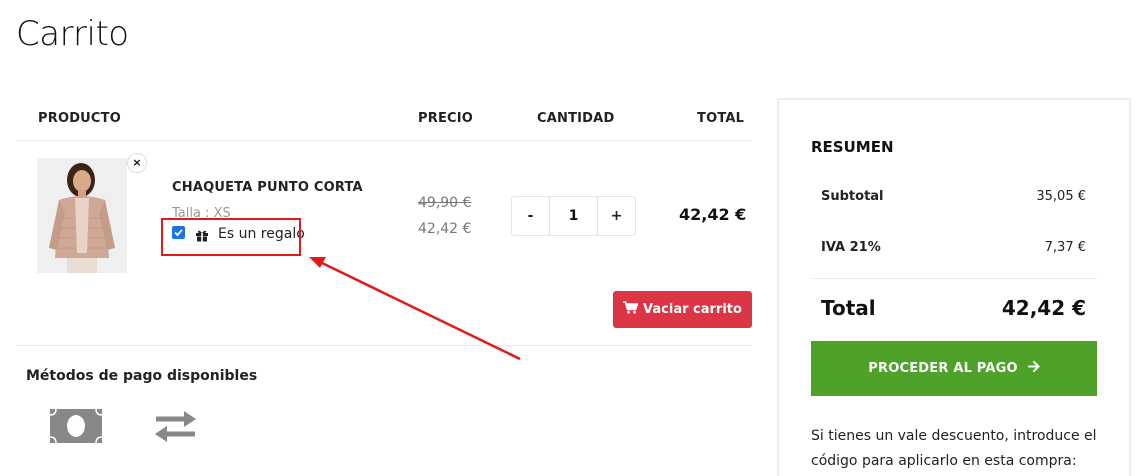  What do you see at coordinates (631, 309) in the screenshot?
I see `cart-icon` at bounding box center [631, 309].